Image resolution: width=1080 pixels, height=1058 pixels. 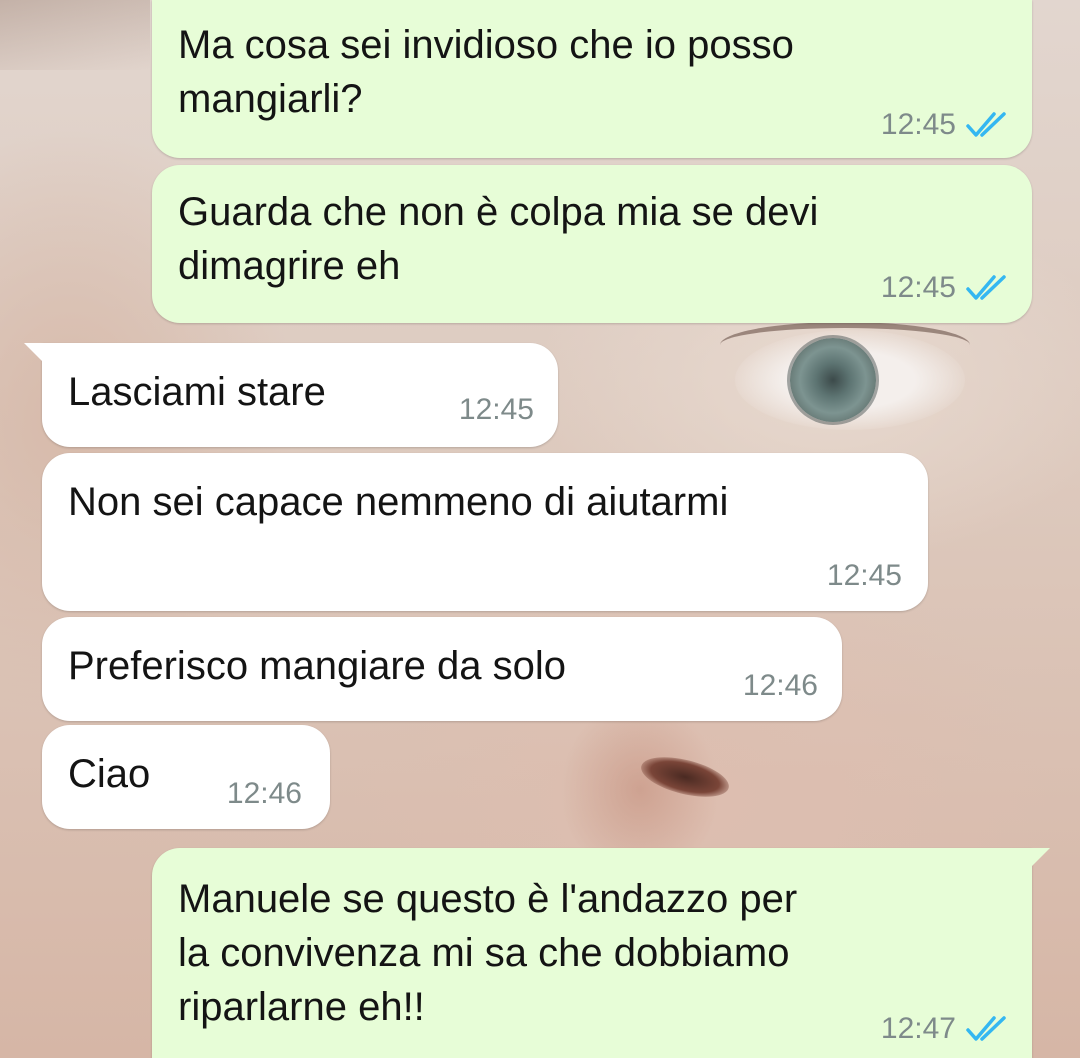 What do you see at coordinates (186, 777) in the screenshot?
I see `message-bubble-incoming: Ciao 12:46` at bounding box center [186, 777].